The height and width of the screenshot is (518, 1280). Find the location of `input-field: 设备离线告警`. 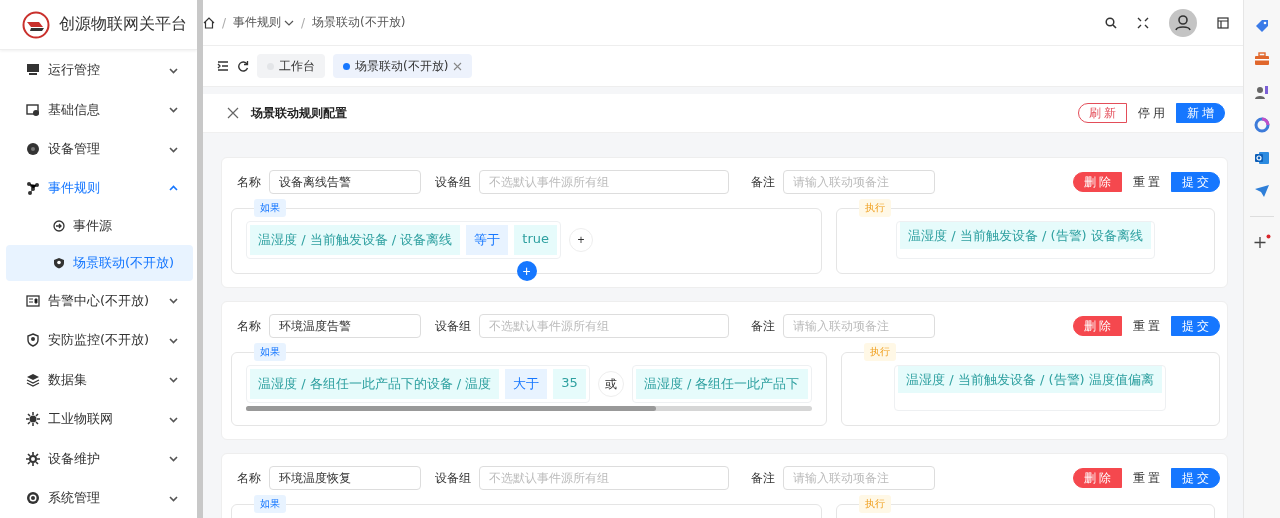

input-field: 设备离线告警 is located at coordinates (345, 182).